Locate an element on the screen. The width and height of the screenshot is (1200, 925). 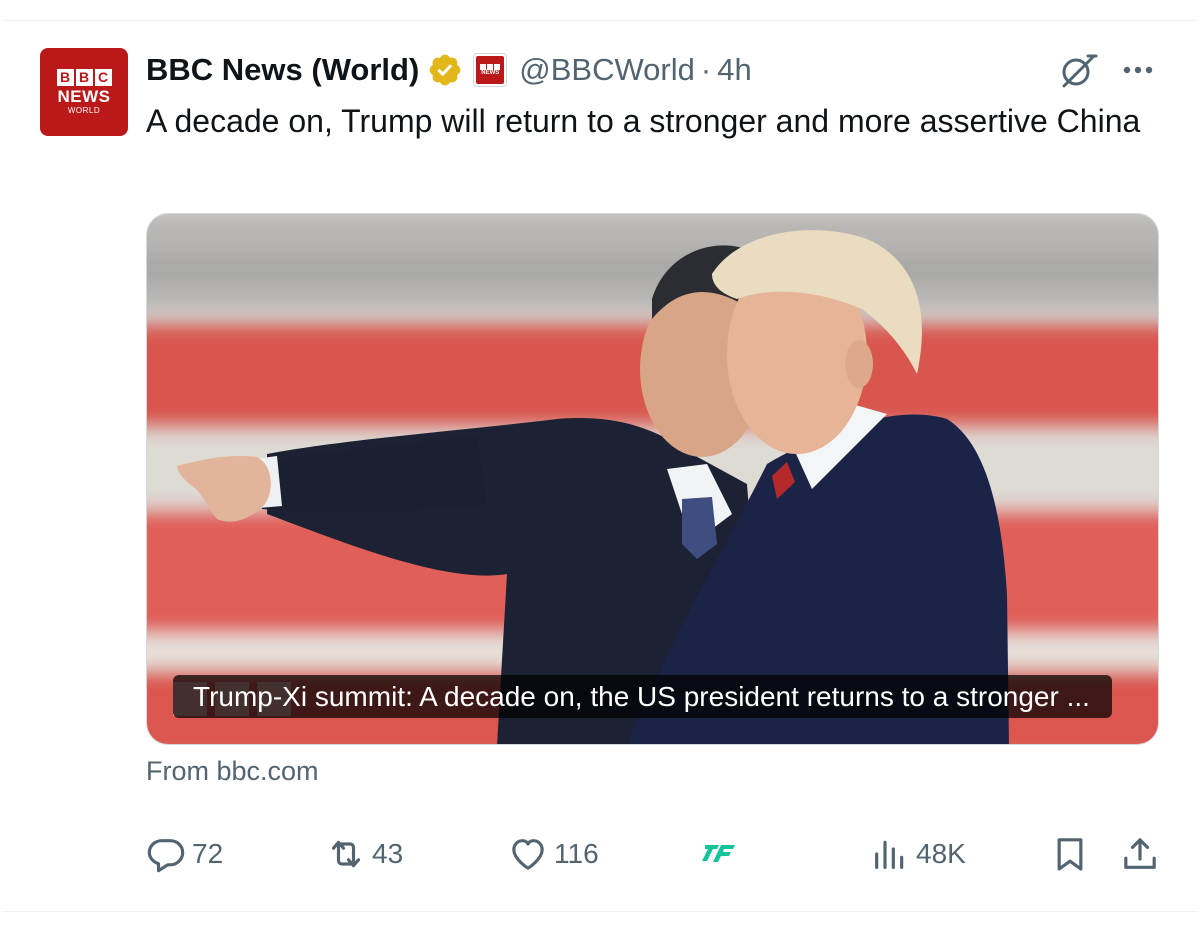
tweetfull-icon is located at coordinates (718, 853).